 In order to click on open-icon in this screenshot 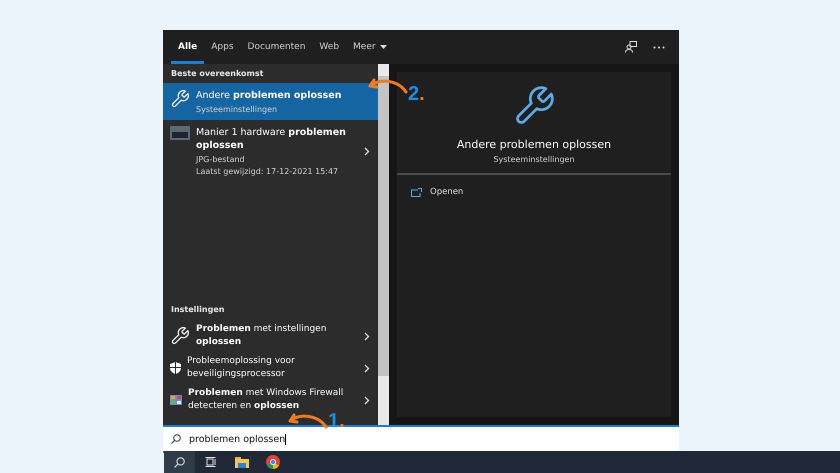, I will do `click(416, 192)`.